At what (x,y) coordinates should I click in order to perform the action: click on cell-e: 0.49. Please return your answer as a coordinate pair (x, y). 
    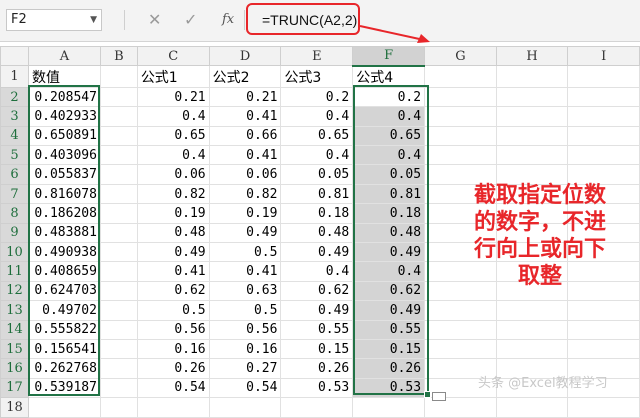
    Looking at the image, I should click on (317, 310).